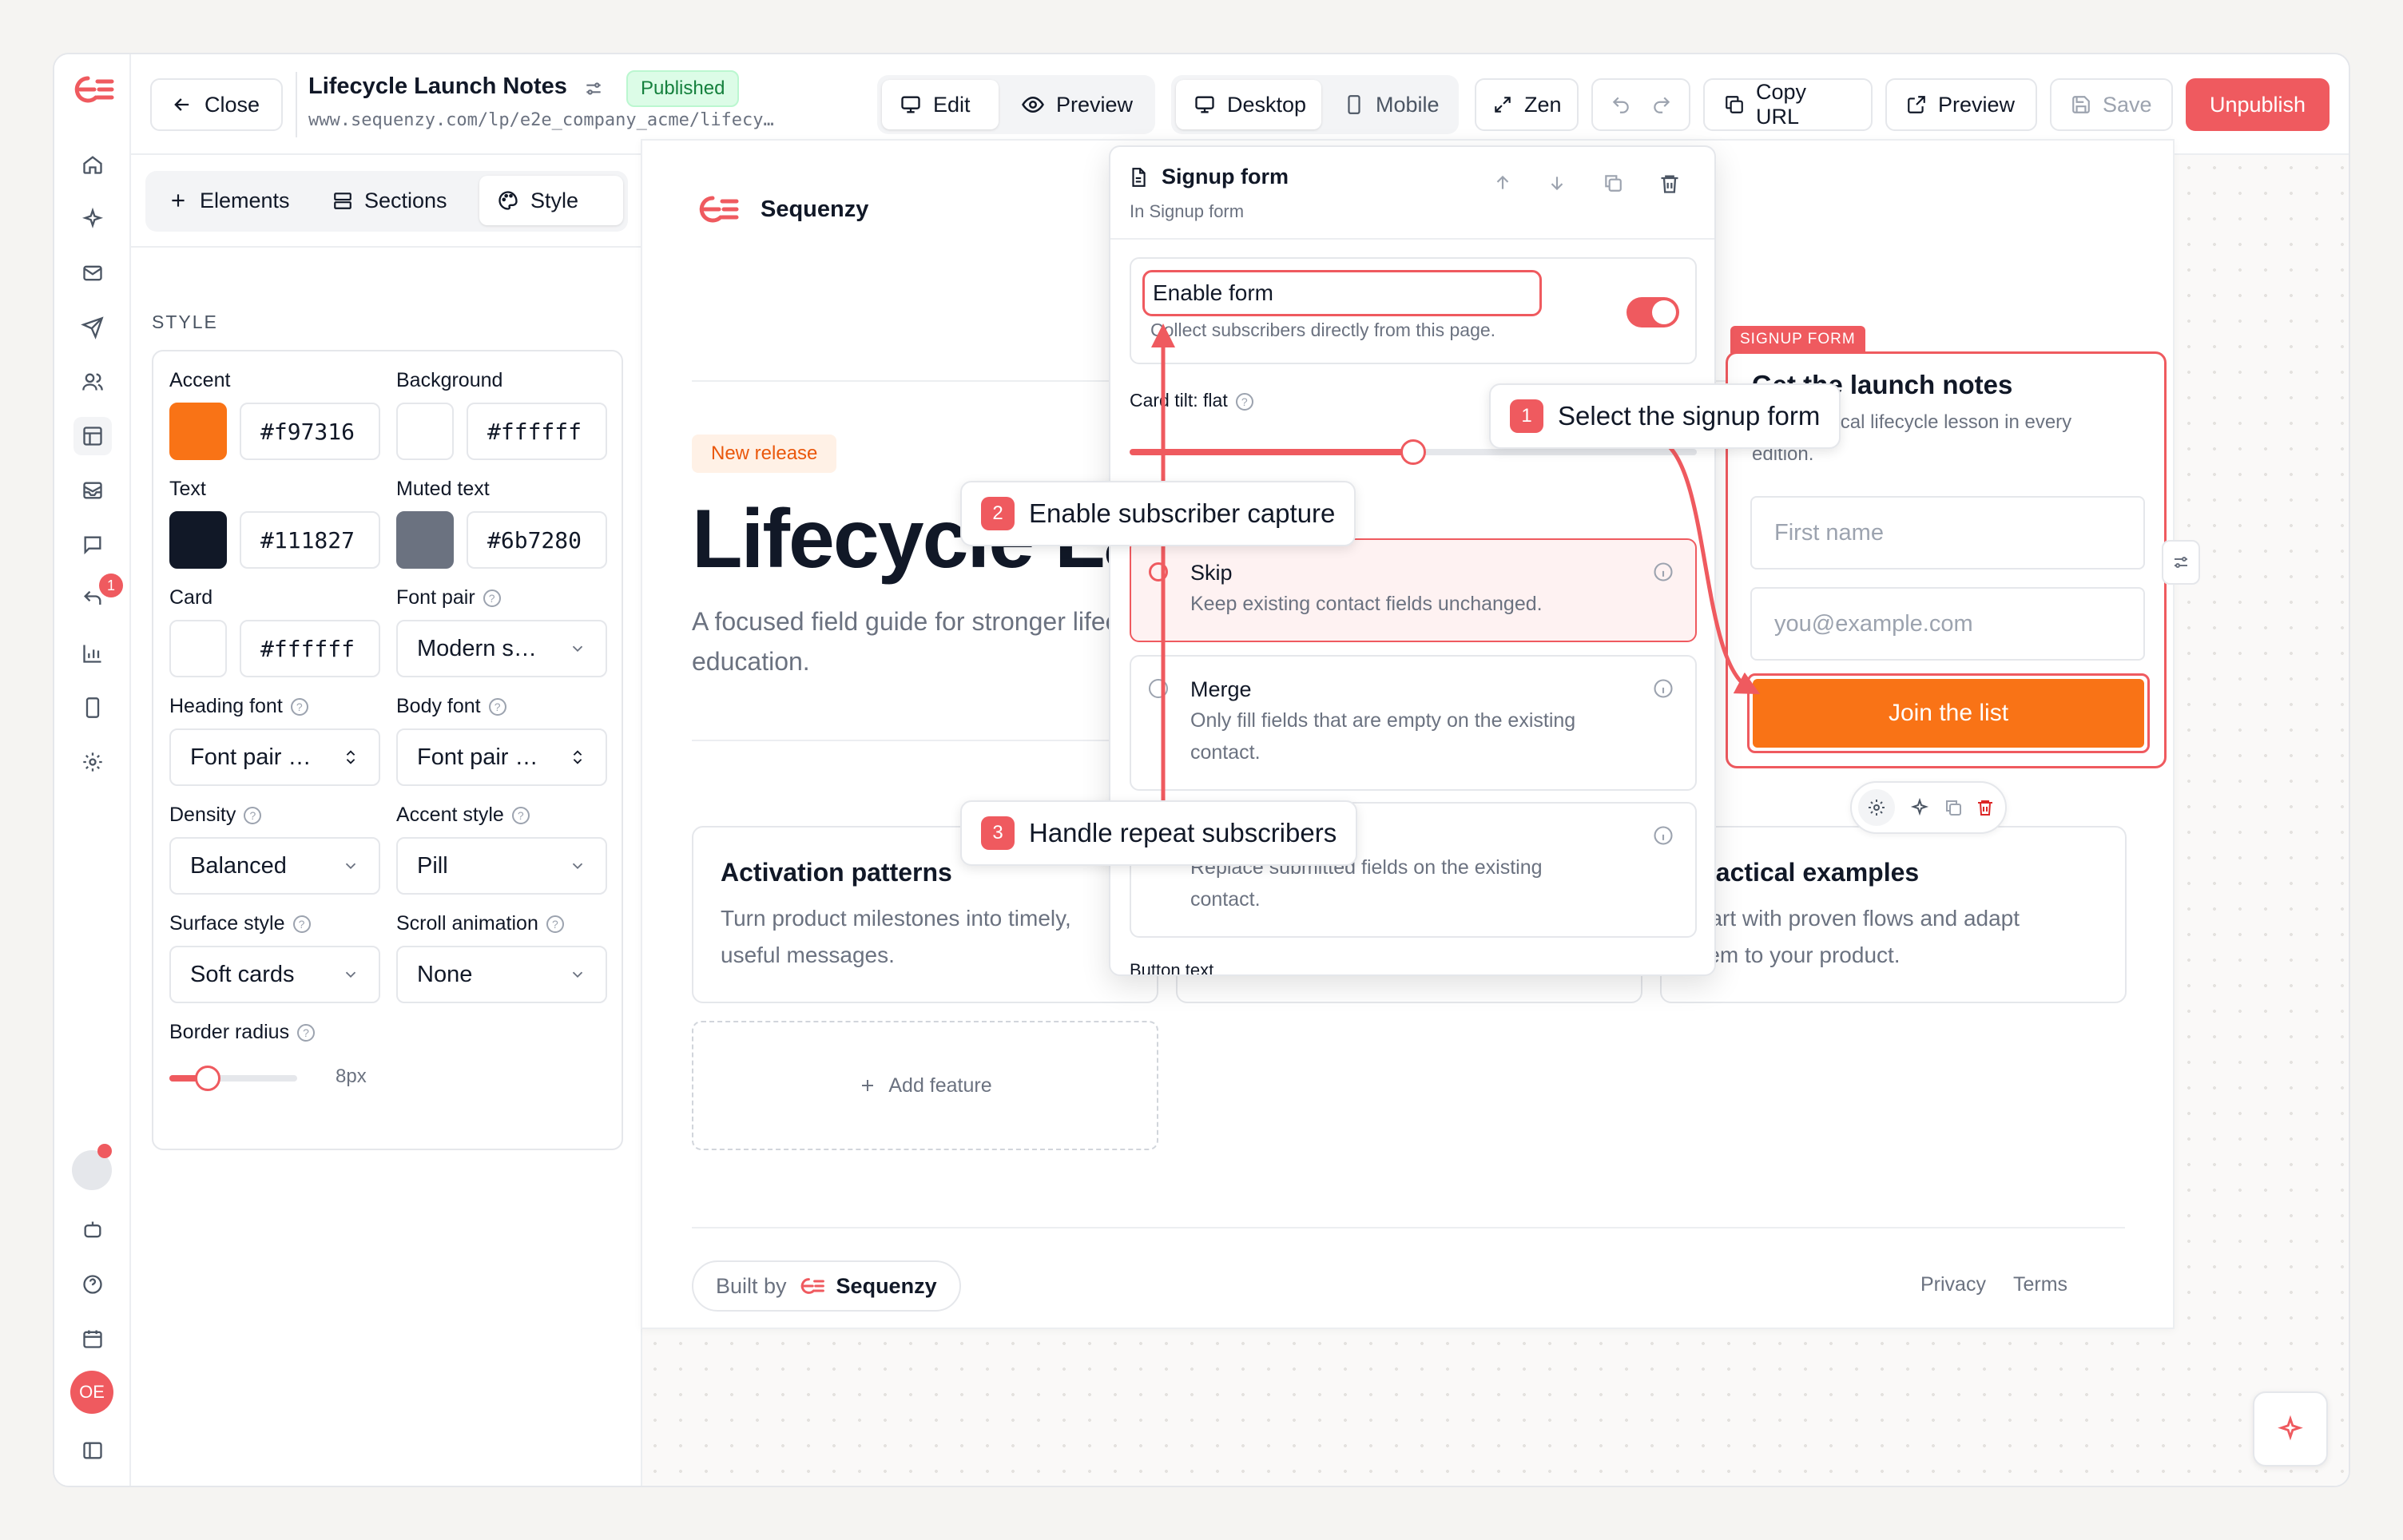  What do you see at coordinates (92, 1339) in the screenshot?
I see `calendar-icon` at bounding box center [92, 1339].